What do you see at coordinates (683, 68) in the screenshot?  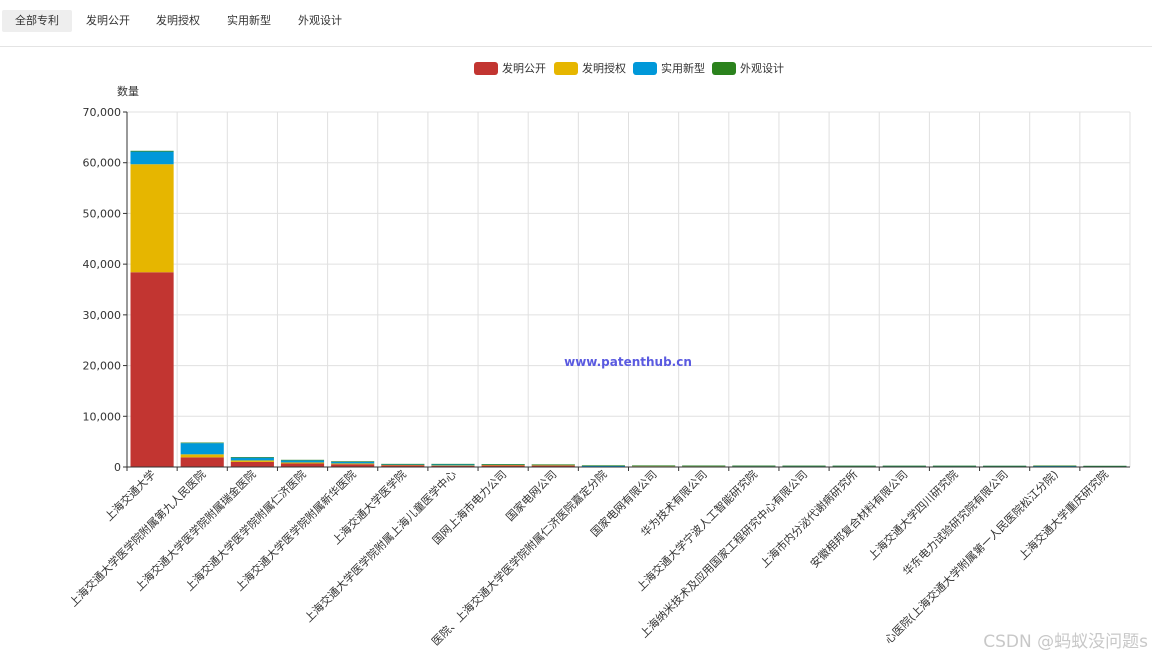 I see `legend-label: 实用新型` at bounding box center [683, 68].